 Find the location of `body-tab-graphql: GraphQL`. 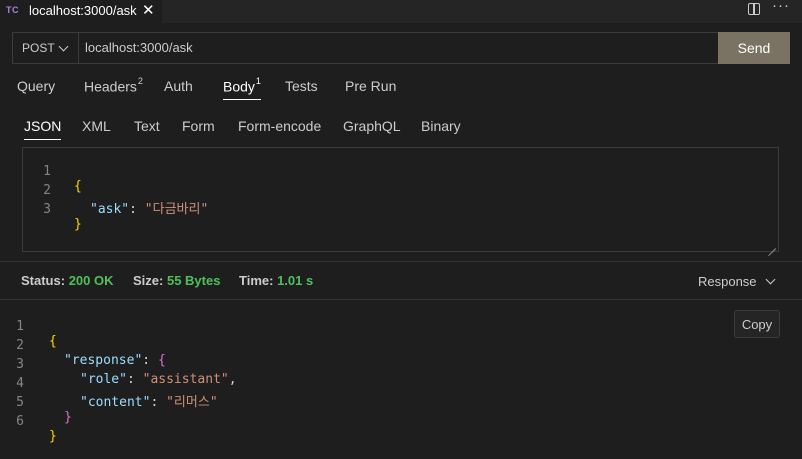

body-tab-graphql: GraphQL is located at coordinates (372, 126).